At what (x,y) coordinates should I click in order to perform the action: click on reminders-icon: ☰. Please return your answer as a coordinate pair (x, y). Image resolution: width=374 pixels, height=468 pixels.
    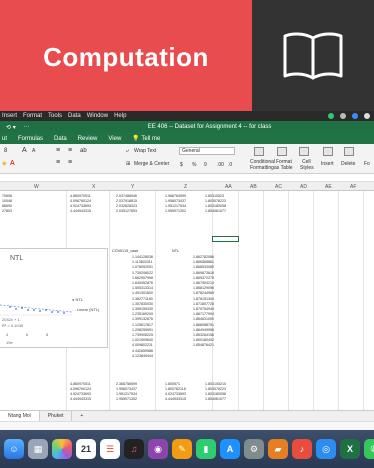
    Looking at the image, I should click on (110, 449).